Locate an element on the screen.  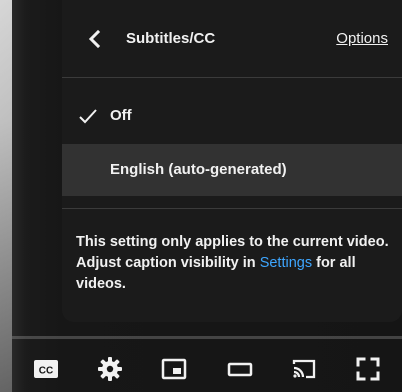
theater-mode-icon is located at coordinates (240, 369).